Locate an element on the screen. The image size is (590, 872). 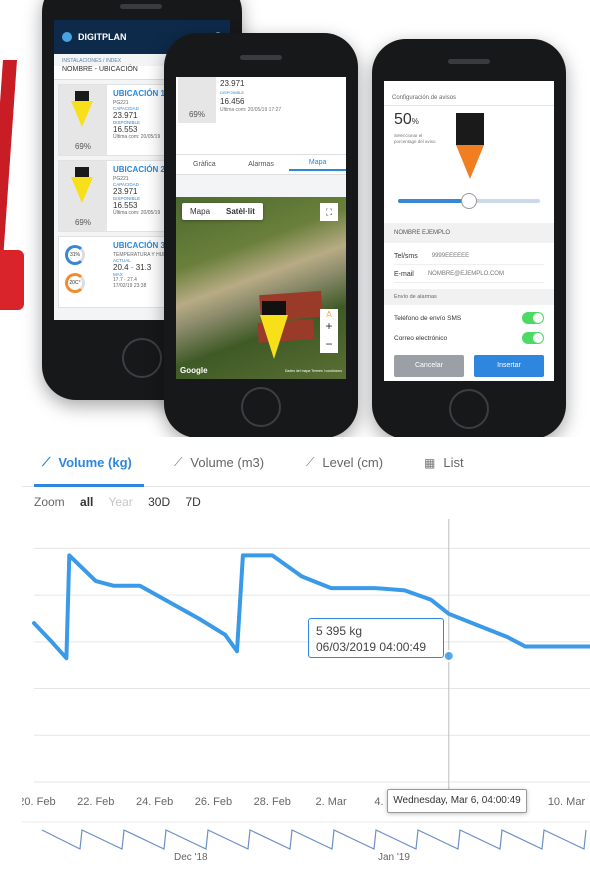
sms-toggle-row: Teléfono de envío SMS is located at coordinates (469, 318).